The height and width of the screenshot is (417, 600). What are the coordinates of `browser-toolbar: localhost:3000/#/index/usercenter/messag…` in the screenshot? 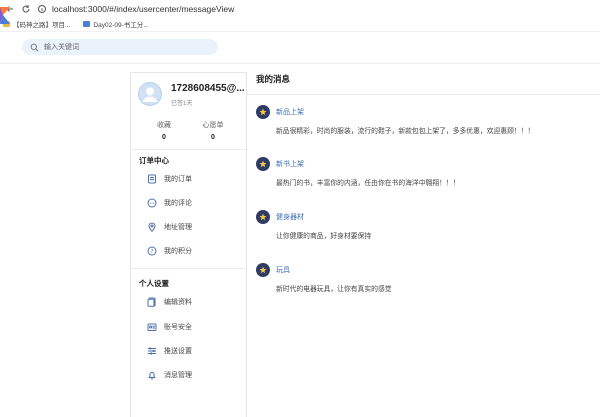 It's located at (300, 8).